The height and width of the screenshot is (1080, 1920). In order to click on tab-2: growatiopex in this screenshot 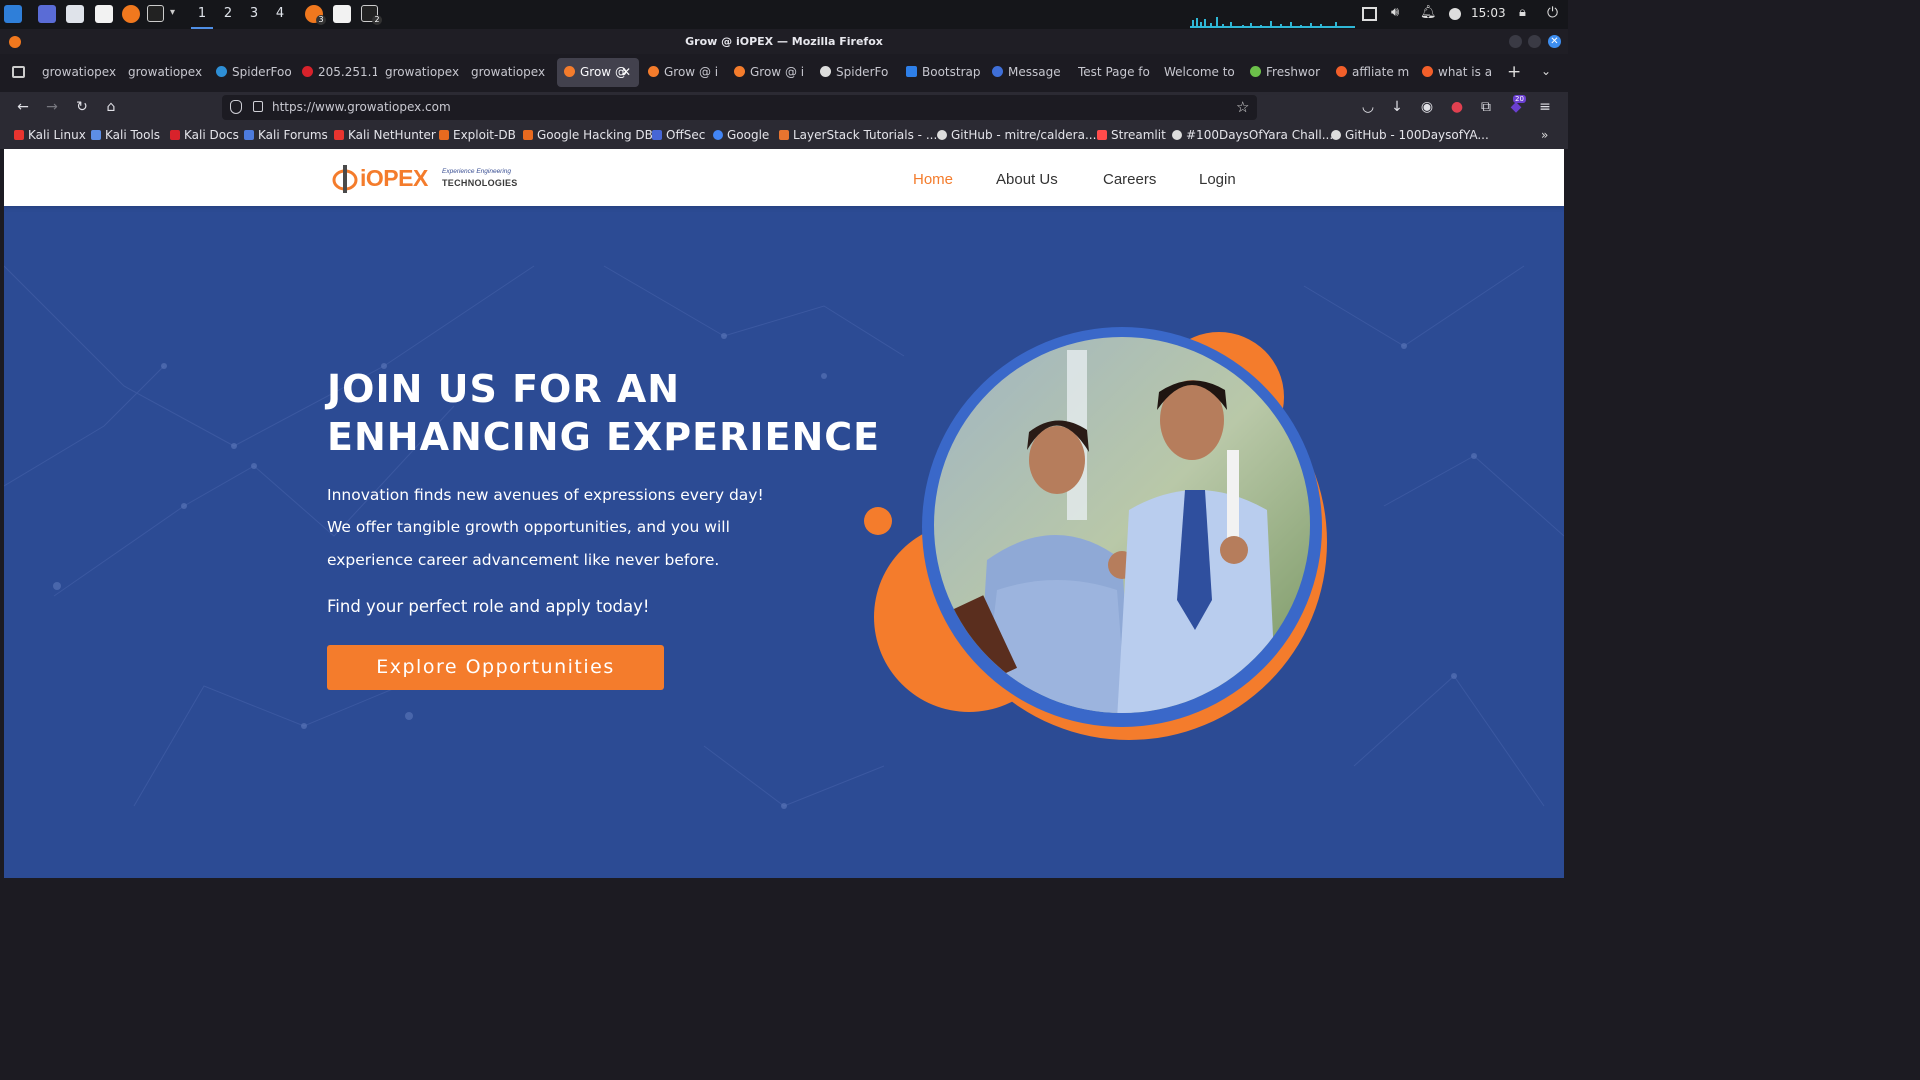, I will do `click(167, 72)`.